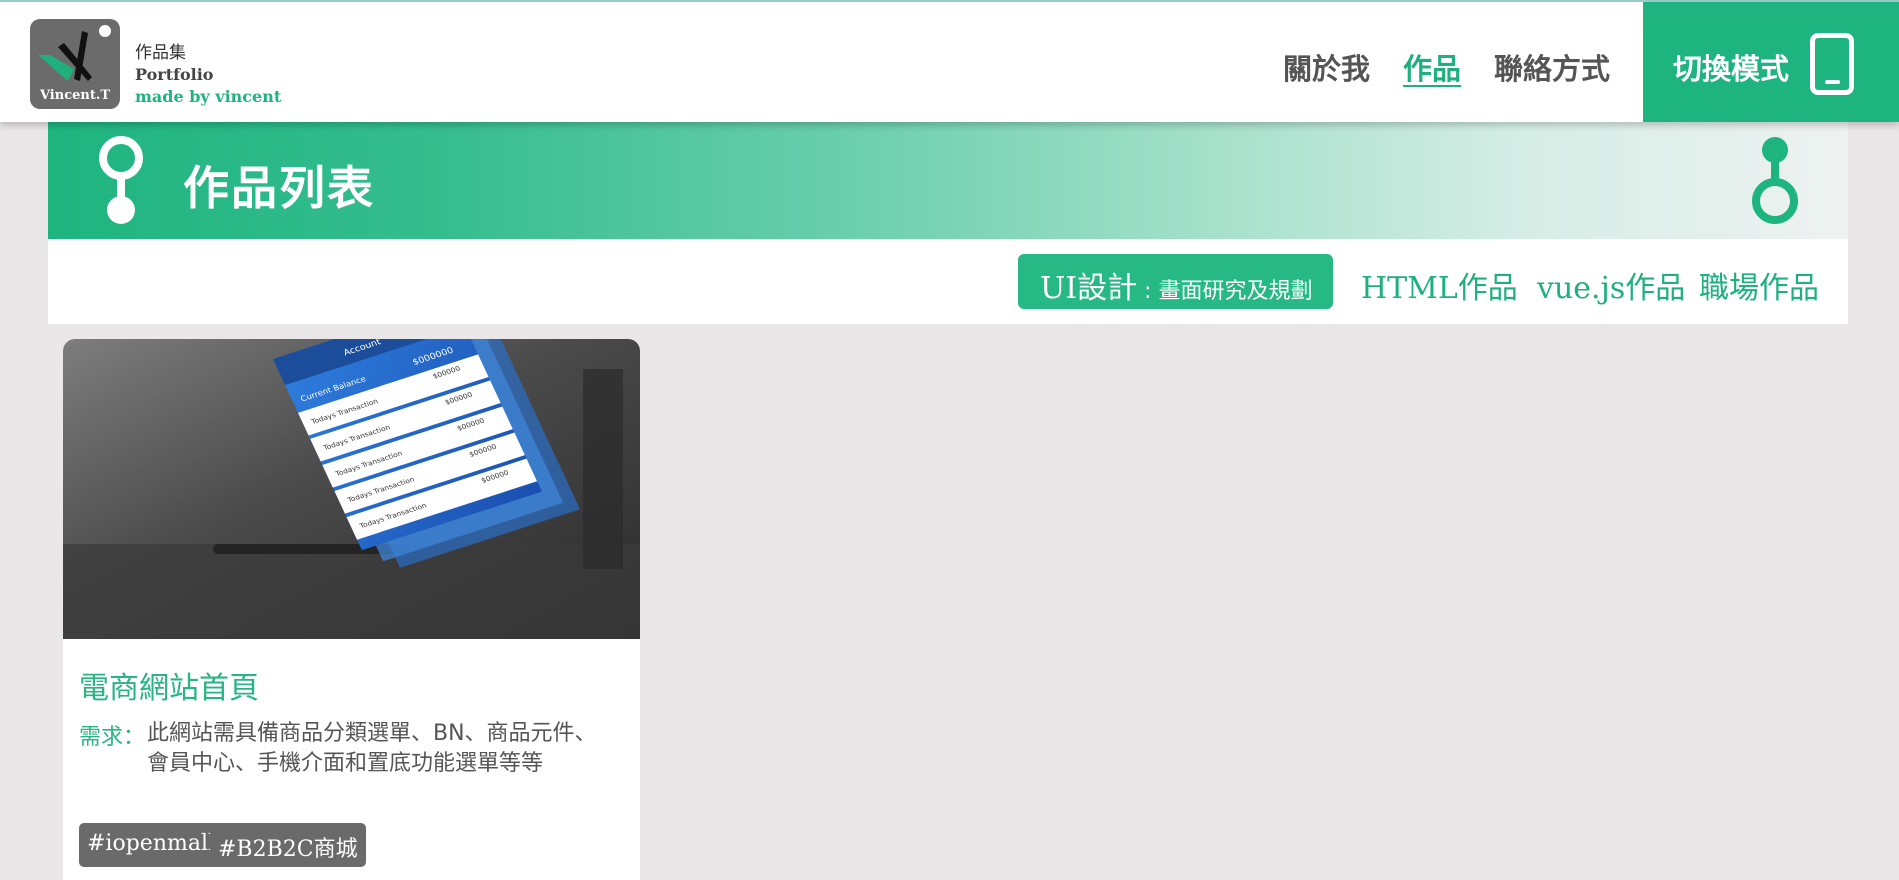 Image resolution: width=1899 pixels, height=880 pixels. What do you see at coordinates (208, 96) in the screenshot?
I see `brand-subtitle: made by vincent` at bounding box center [208, 96].